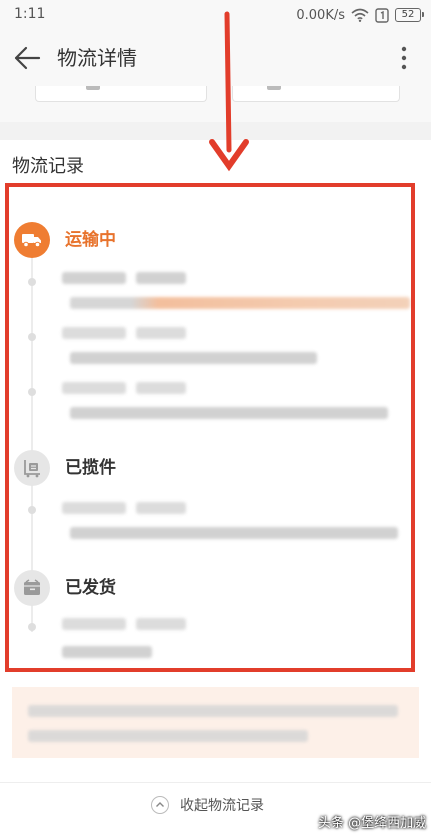 This screenshot has height=834, width=431. I want to click on timeline-node-shipped, so click(32, 588).